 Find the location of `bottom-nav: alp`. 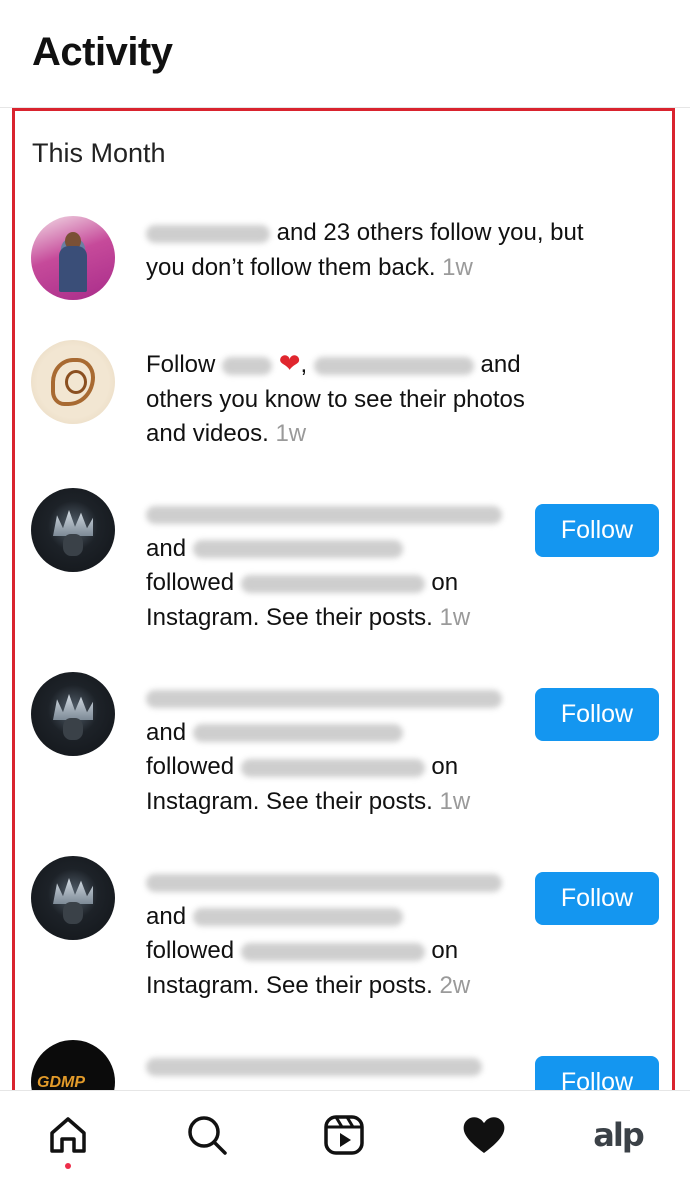

bottom-nav: alp is located at coordinates (345, 1135).